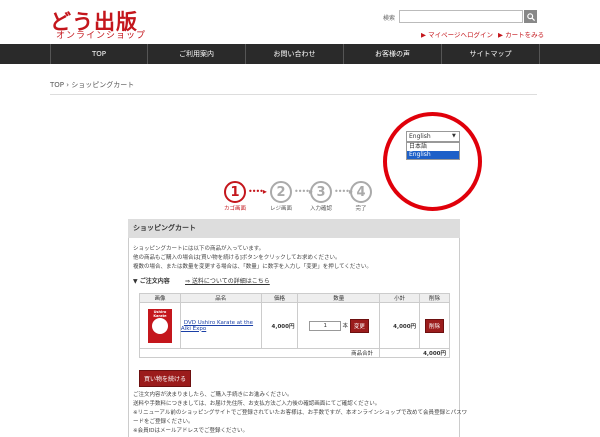  What do you see at coordinates (160, 298) in the screenshot?
I see `column-header: 画像` at bounding box center [160, 298].